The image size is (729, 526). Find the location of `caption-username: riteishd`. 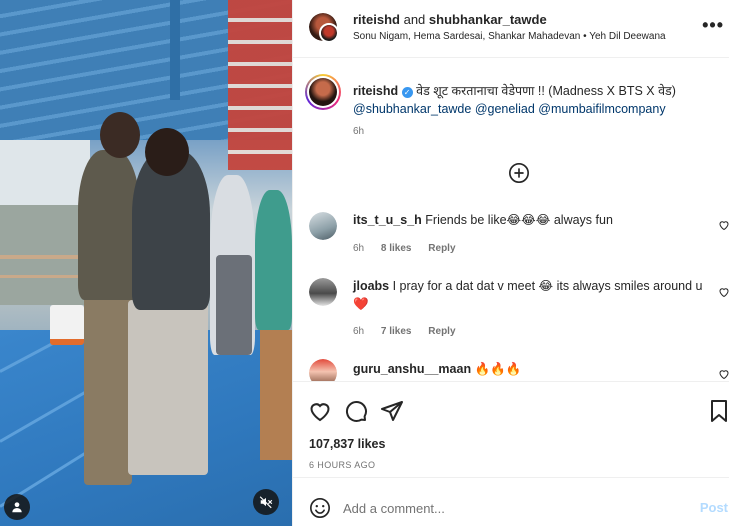

caption-username: riteishd is located at coordinates (375, 91).